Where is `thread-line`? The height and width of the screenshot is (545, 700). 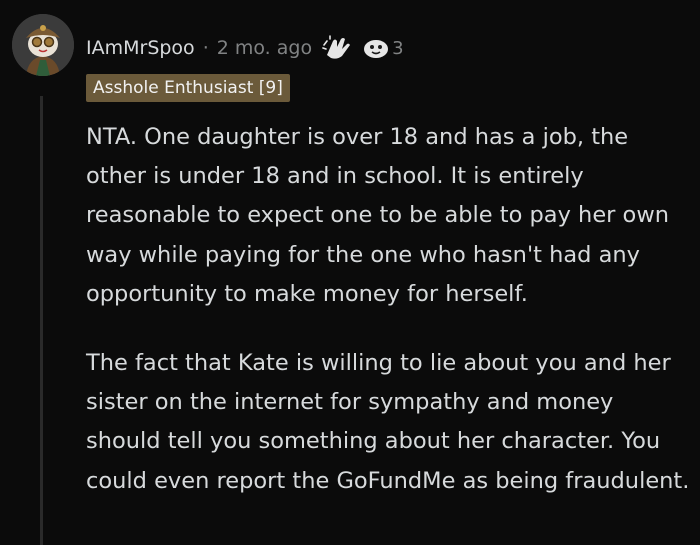
thread-line is located at coordinates (41, 320).